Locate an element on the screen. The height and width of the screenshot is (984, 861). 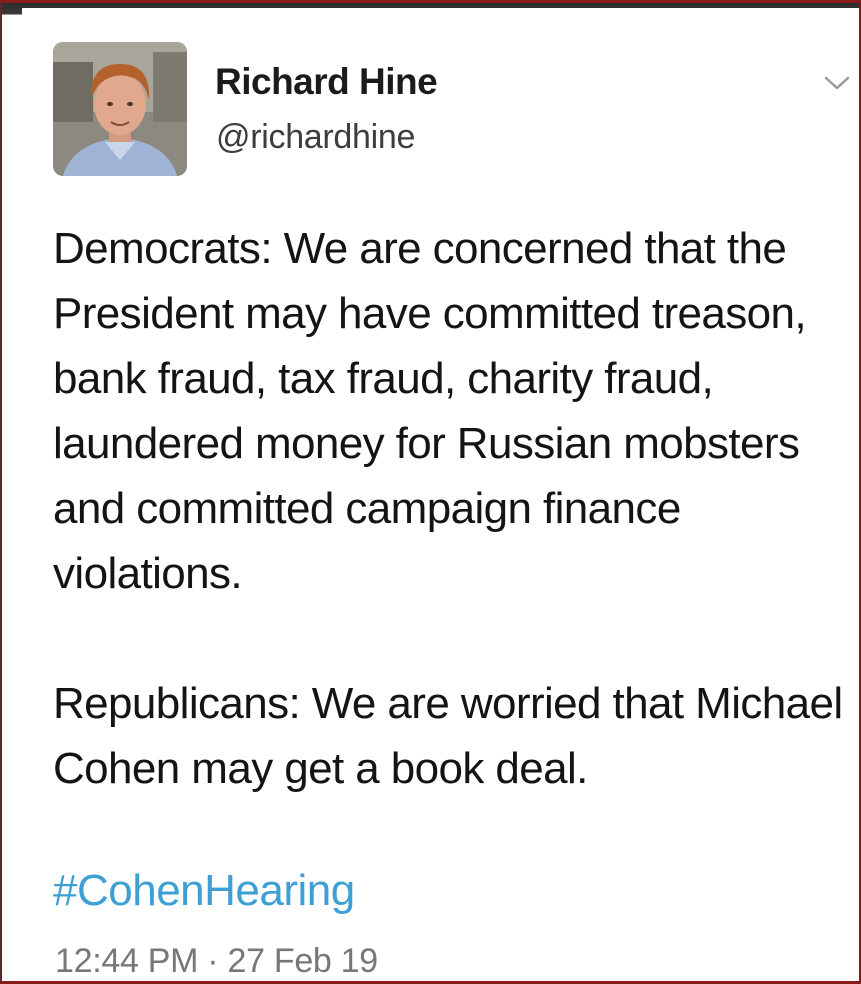
author-handle: @richardhine is located at coordinates (315, 137).